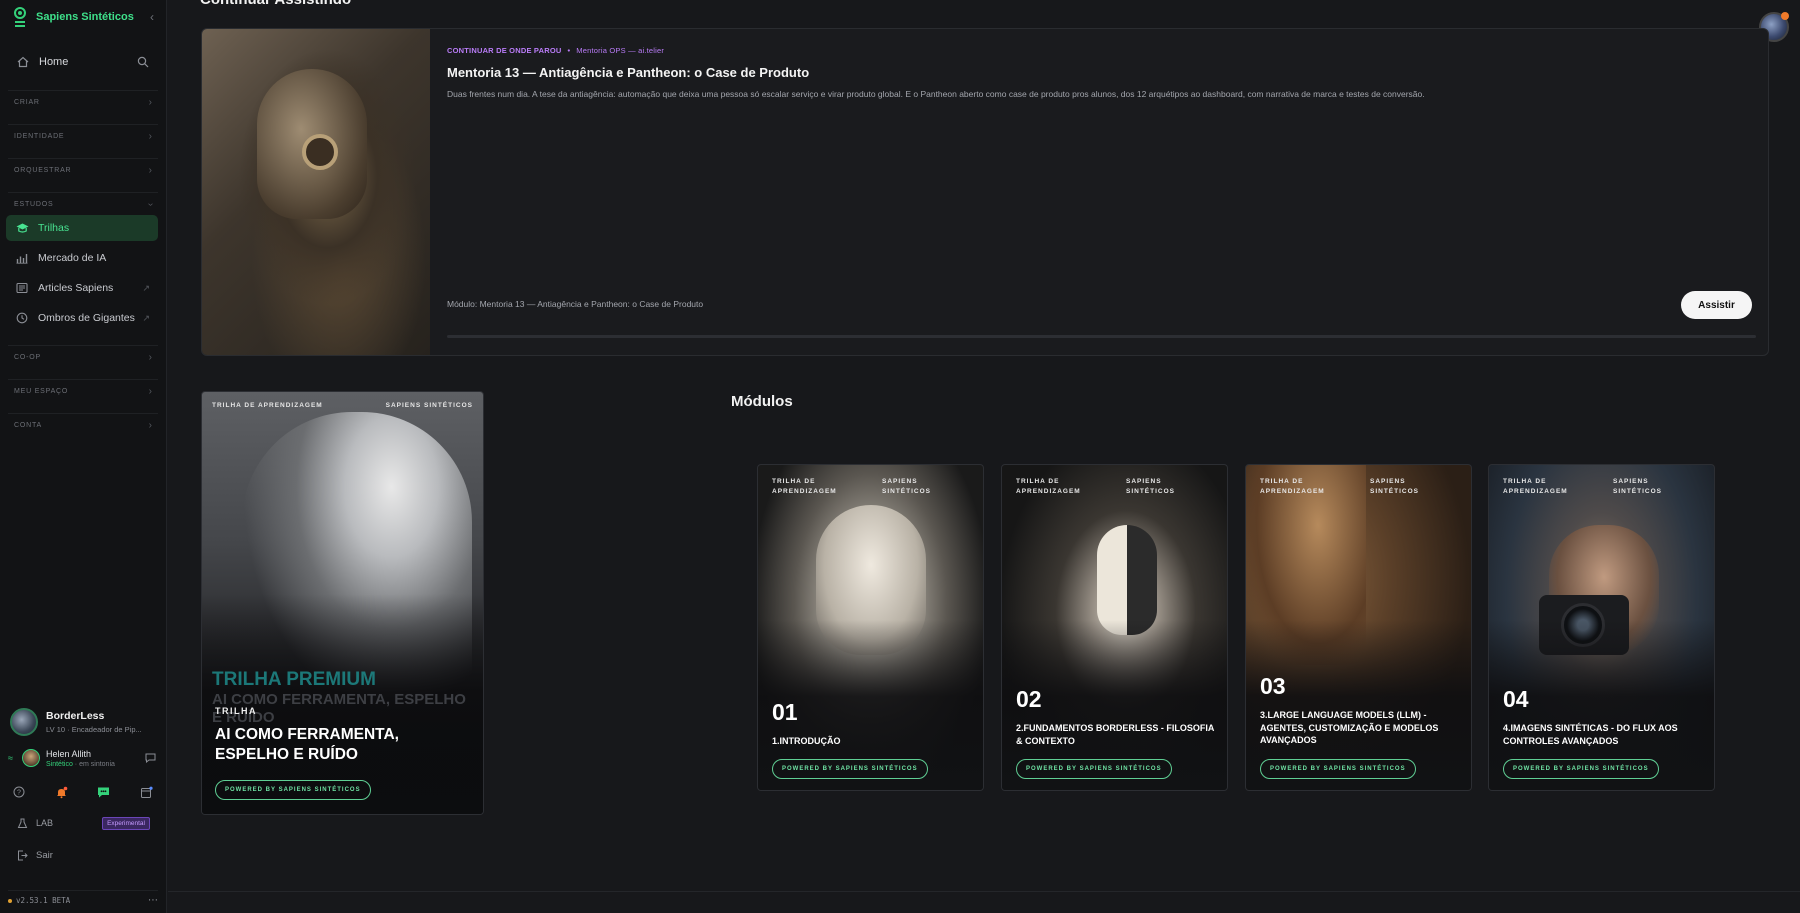  What do you see at coordinates (22, 318) in the screenshot?
I see `clock-icon` at bounding box center [22, 318].